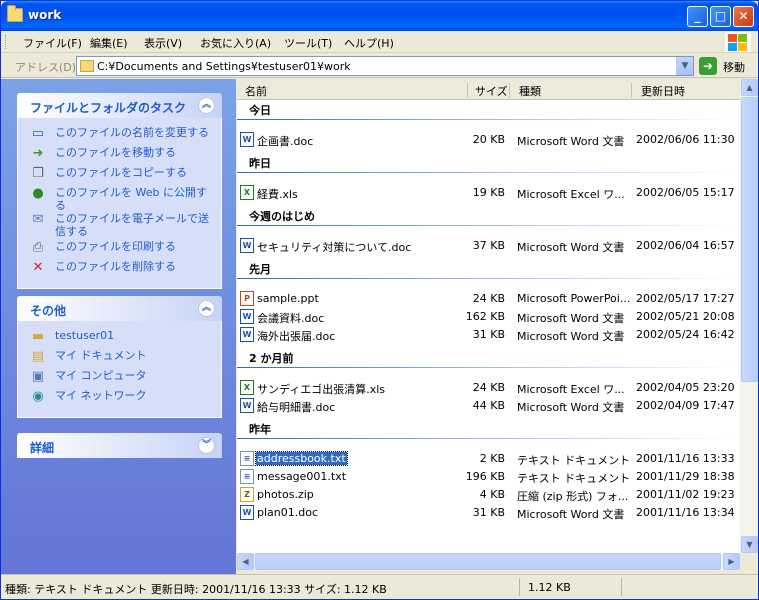  Describe the element at coordinates (685, 192) in the screenshot. I see `file-modified: 2002/06/05 15:17` at that location.